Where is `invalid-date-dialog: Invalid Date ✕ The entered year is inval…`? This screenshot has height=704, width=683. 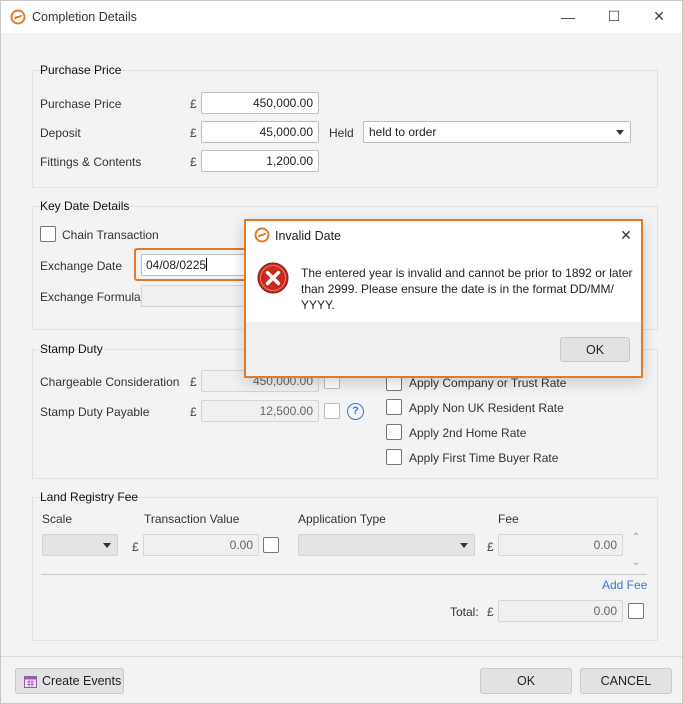
invalid-date-dialog: Invalid Date ✕ The entered year is inval… is located at coordinates (443, 298).